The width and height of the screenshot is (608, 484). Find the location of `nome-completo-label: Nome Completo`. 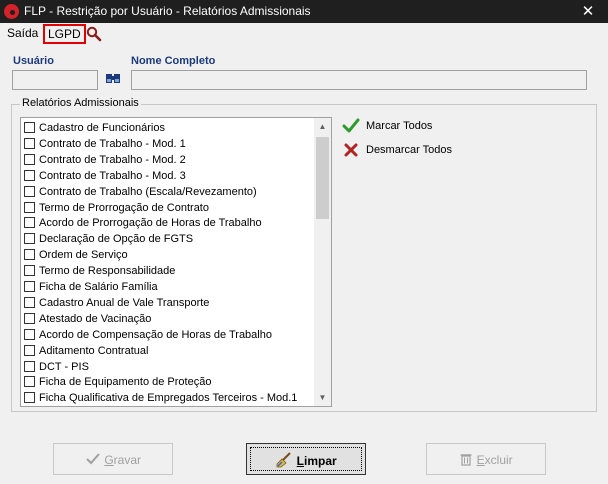

nome-completo-label: Nome Completo is located at coordinates (173, 61).